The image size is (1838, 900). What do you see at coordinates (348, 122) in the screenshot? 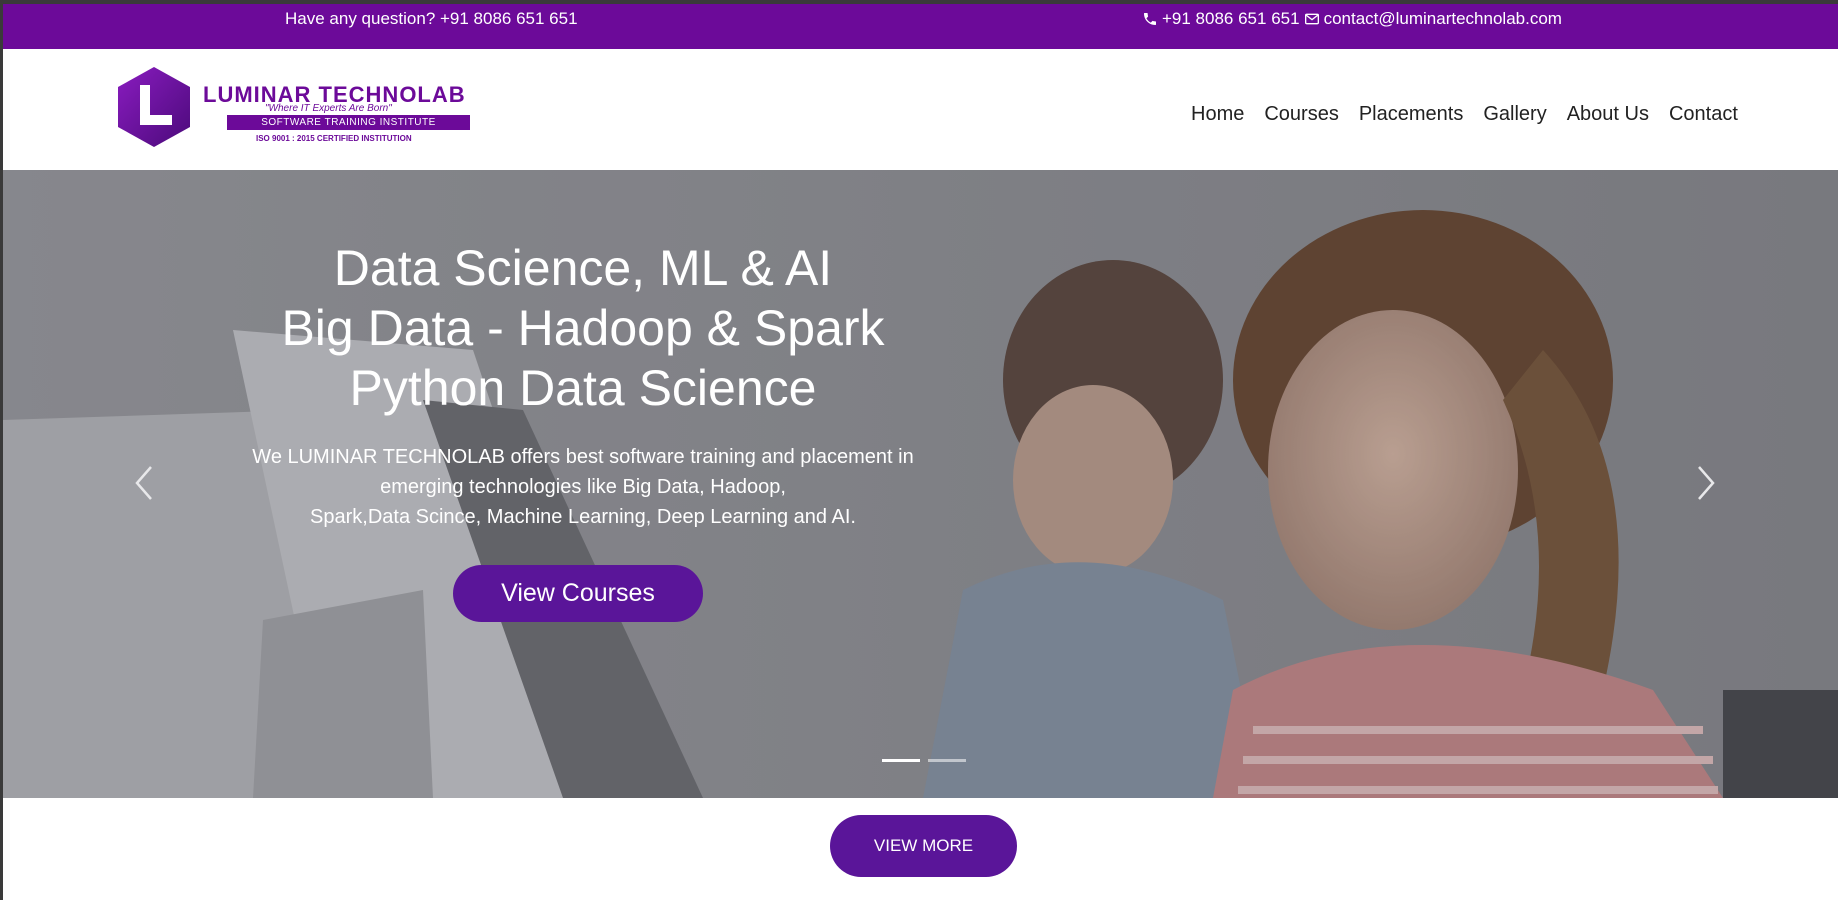
I see `brand-subtitle: SOFTWARE TRAINING INSTITUTE` at bounding box center [348, 122].